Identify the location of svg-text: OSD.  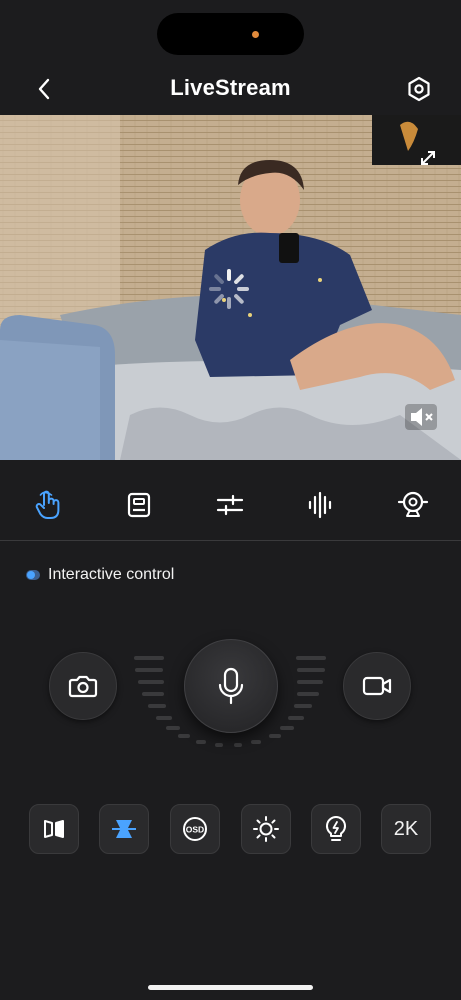
(195, 830).